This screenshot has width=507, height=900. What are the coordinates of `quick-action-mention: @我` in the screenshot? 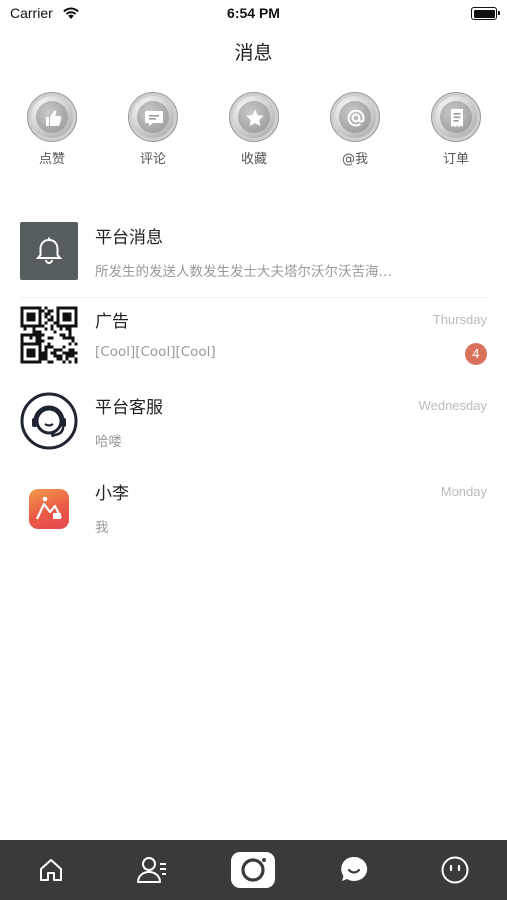 It's located at (355, 129).